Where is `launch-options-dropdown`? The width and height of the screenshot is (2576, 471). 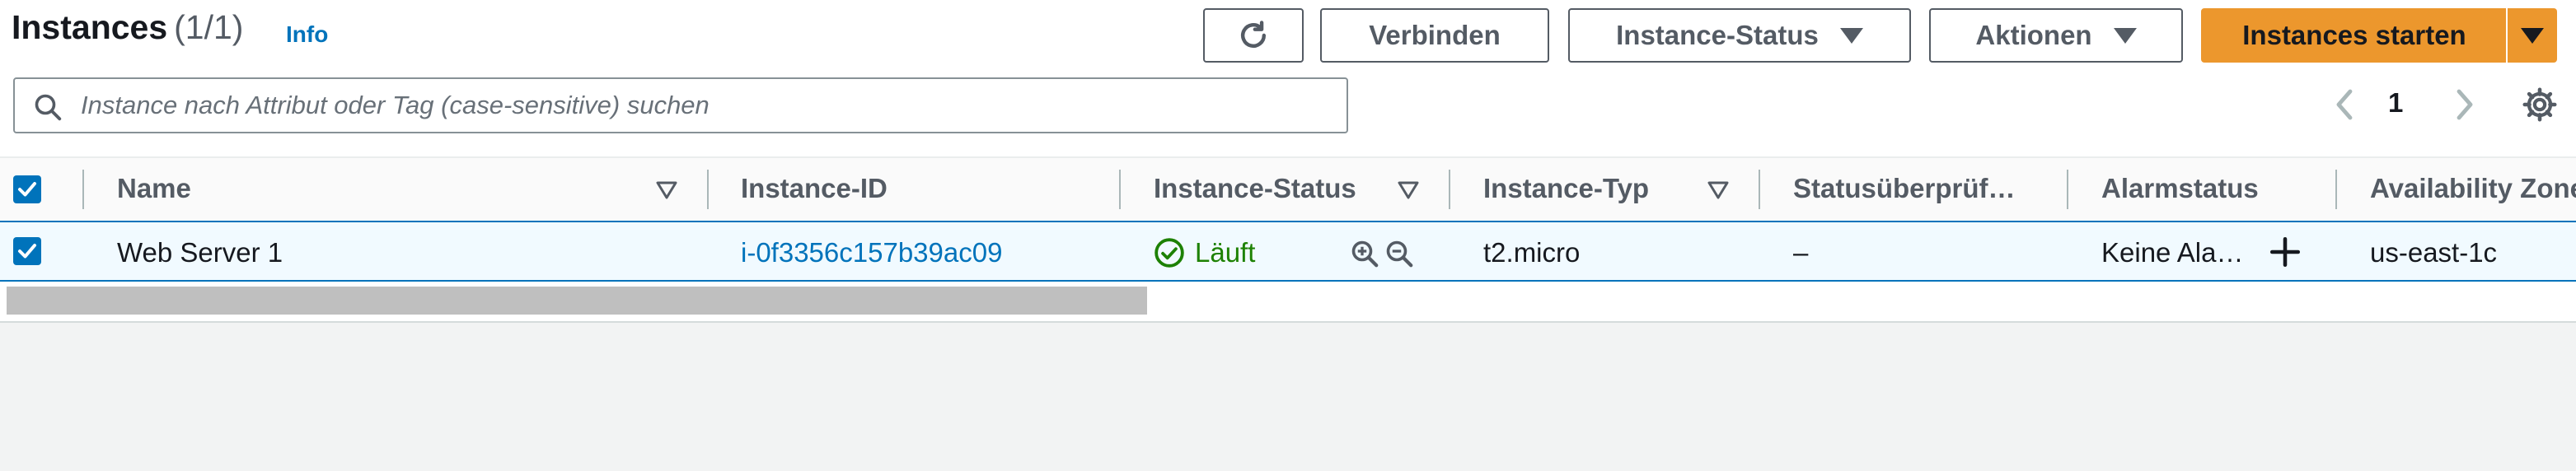
launch-options-dropdown is located at coordinates (2531, 35).